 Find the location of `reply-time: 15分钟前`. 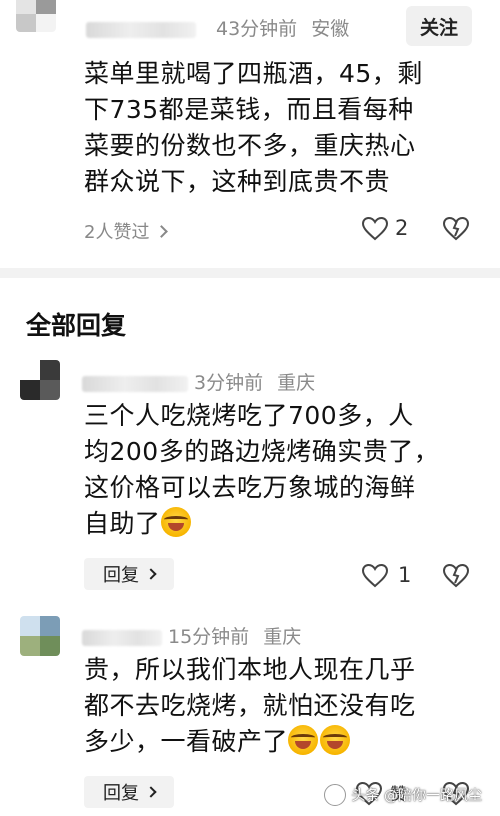

reply-time: 15分钟前 is located at coordinates (209, 637).